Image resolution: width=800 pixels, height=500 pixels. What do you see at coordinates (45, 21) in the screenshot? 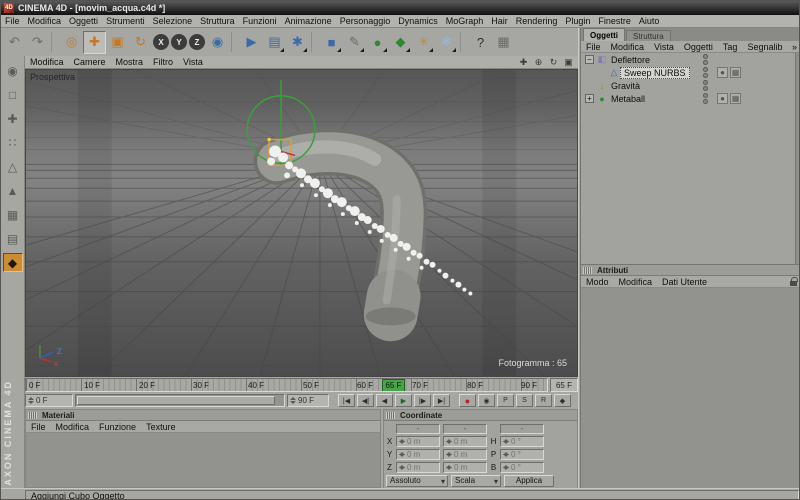
I see `menu-modifica: Modifica` at bounding box center [45, 21].